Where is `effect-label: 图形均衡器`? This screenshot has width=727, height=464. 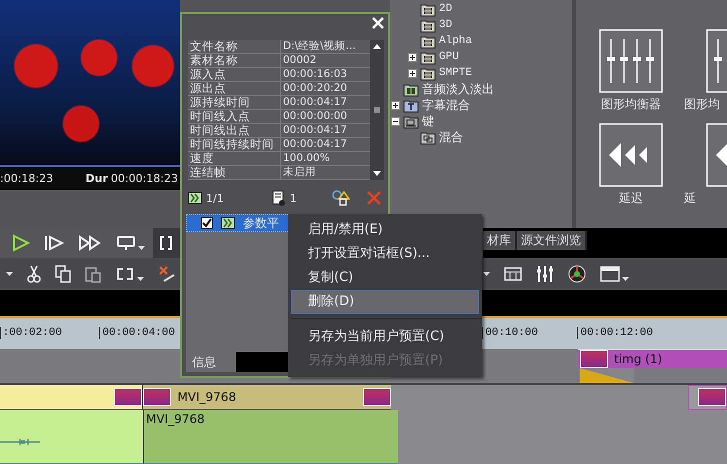 effect-label: 图形均衡器 is located at coordinates (631, 104).